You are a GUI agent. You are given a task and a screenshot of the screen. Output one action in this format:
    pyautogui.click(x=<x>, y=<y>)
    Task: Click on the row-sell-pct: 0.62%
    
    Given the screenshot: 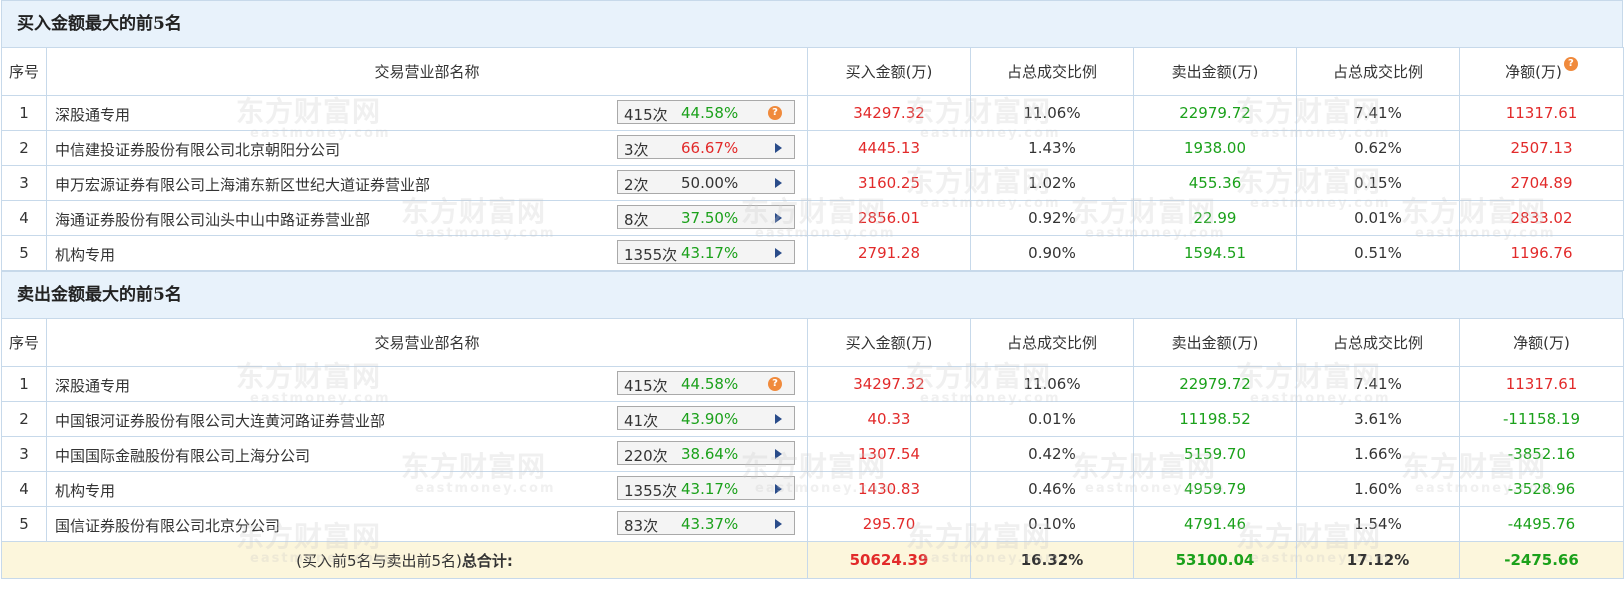 What is the action you would take?
    pyautogui.click(x=1378, y=148)
    